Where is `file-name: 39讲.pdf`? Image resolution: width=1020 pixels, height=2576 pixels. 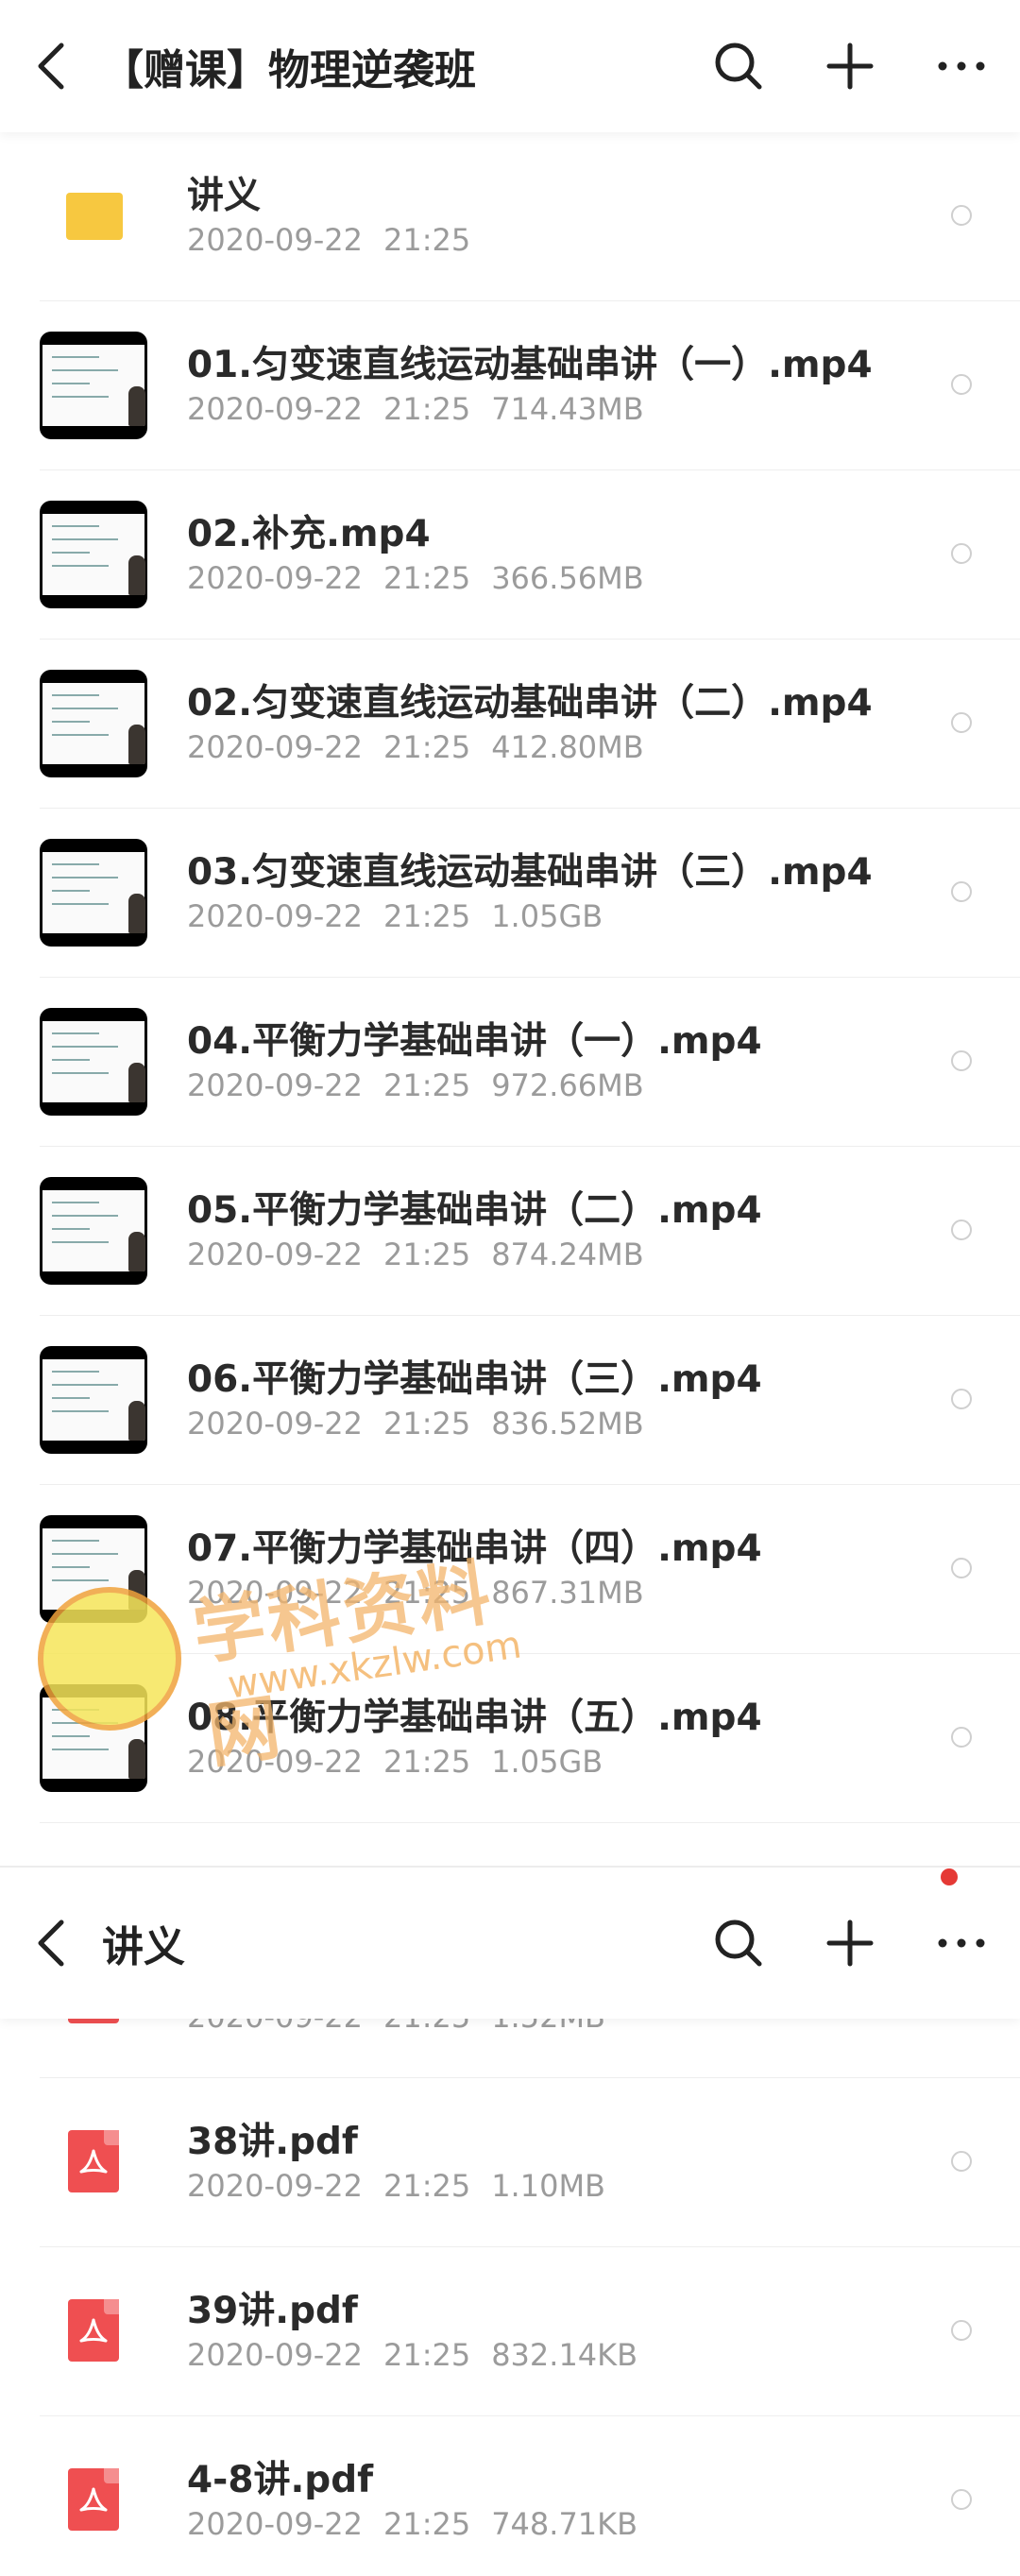 file-name: 39讲.pdf is located at coordinates (272, 2311).